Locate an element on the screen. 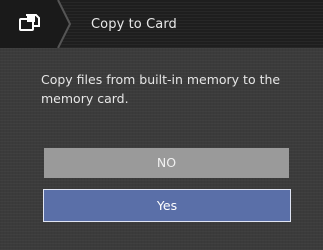 This screenshot has width=323, height=250. yes-button: Yes is located at coordinates (167, 205).